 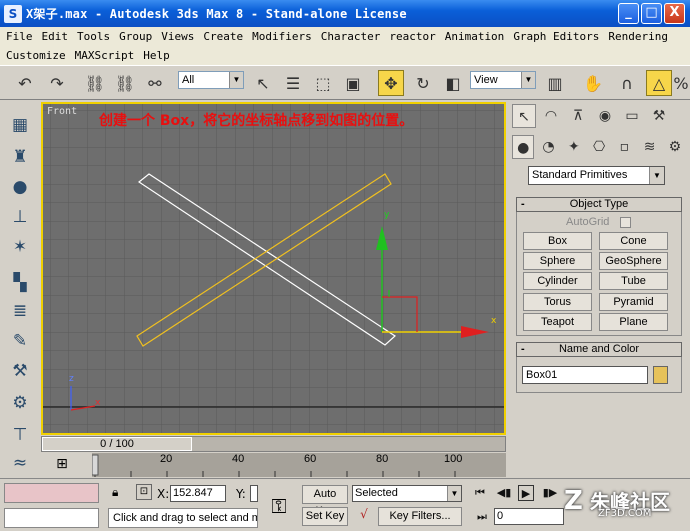 I want to click on window-crossing-icon: ▣, so click(x=353, y=83).